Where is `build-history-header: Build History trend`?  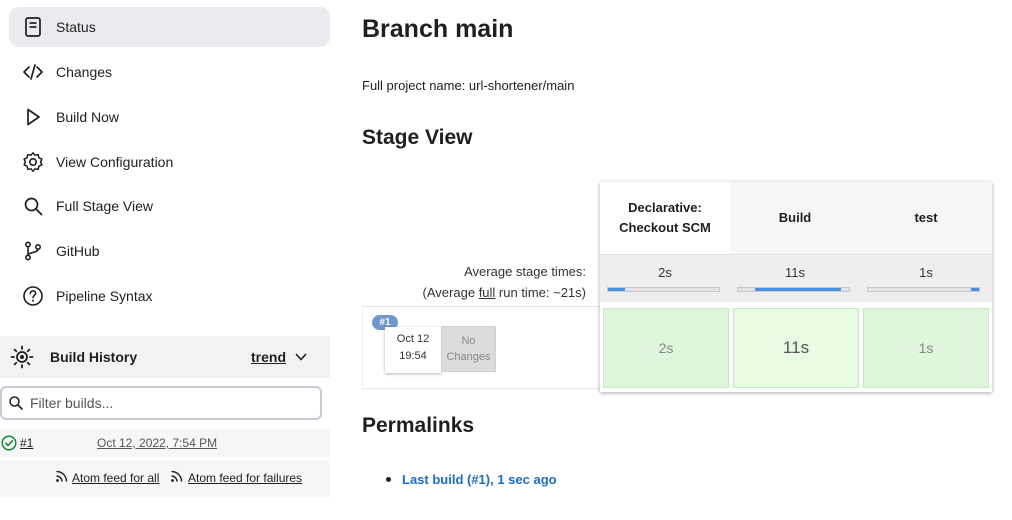 build-history-header: Build History trend is located at coordinates (165, 357).